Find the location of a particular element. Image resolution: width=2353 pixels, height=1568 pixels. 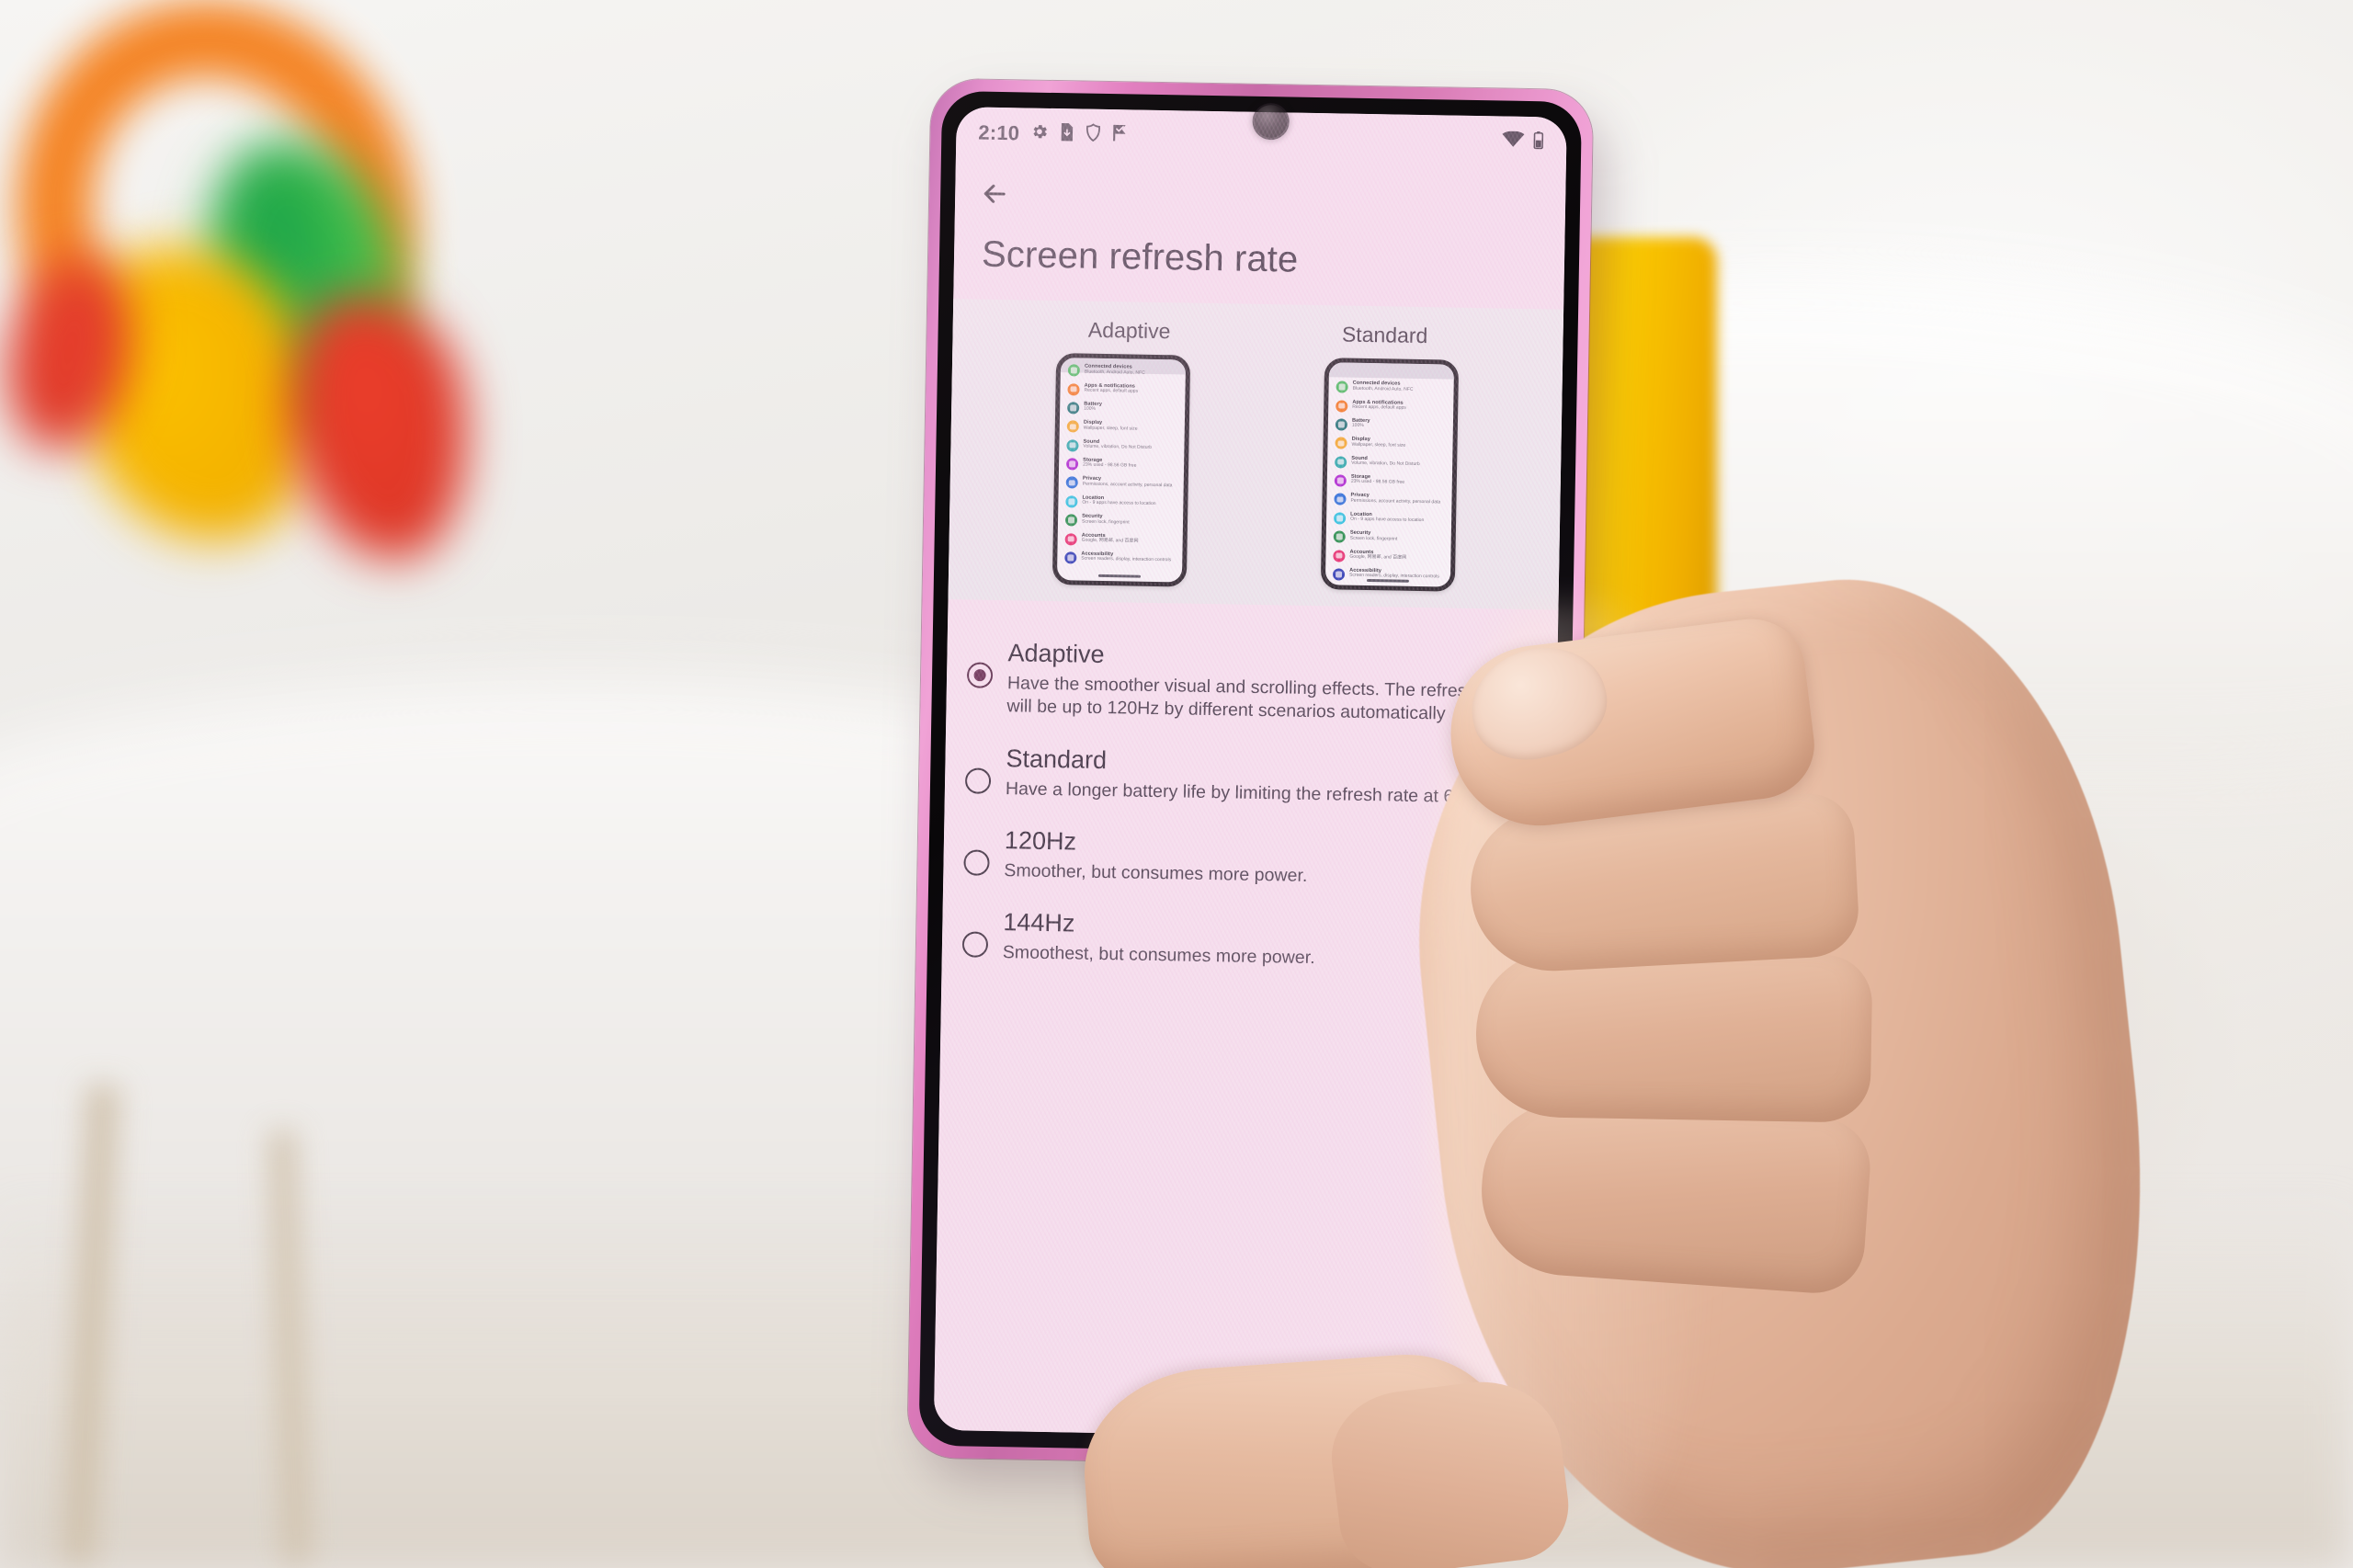

back-arrow-icon is located at coordinates (995, 194).